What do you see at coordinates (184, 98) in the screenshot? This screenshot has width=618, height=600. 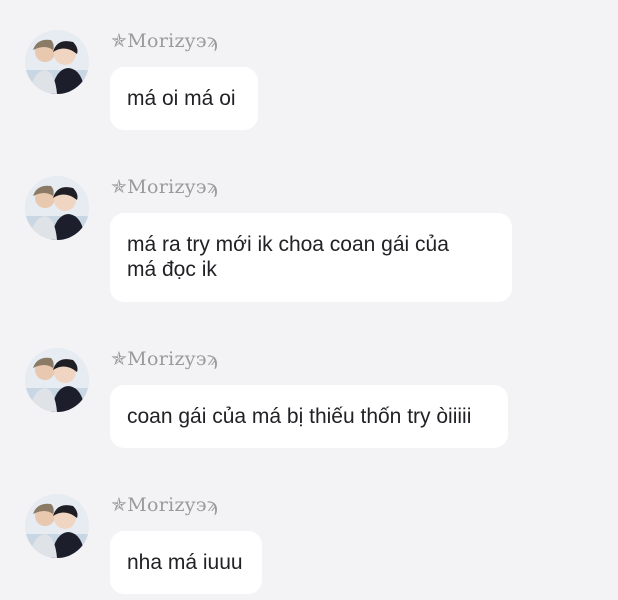 I see `message-bubble: má oi má oi` at bounding box center [184, 98].